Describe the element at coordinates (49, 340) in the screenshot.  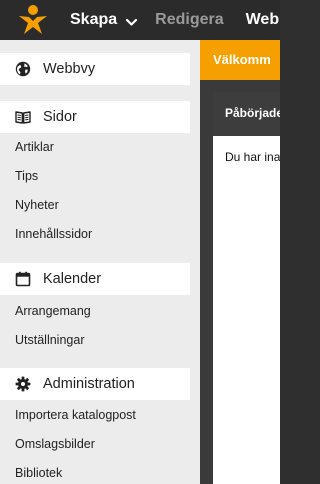
I see `sidebar-item-utstallningar: Utställningar` at that location.